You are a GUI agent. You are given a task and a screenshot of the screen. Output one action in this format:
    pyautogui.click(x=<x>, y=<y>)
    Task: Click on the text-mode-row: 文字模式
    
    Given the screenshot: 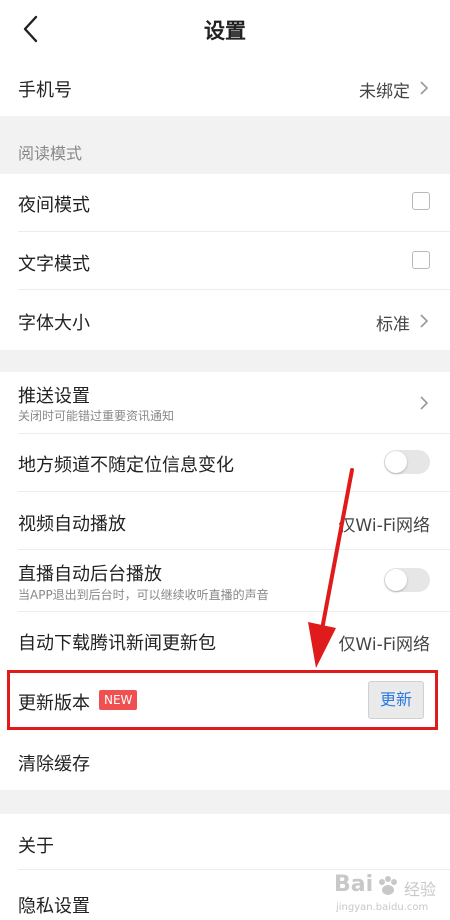 What is the action you would take?
    pyautogui.click(x=225, y=261)
    